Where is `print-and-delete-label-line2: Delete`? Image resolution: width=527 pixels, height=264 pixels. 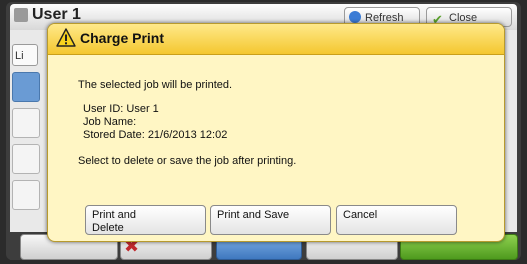
print-and-delete-label-line2: Delete is located at coordinates (108, 228).